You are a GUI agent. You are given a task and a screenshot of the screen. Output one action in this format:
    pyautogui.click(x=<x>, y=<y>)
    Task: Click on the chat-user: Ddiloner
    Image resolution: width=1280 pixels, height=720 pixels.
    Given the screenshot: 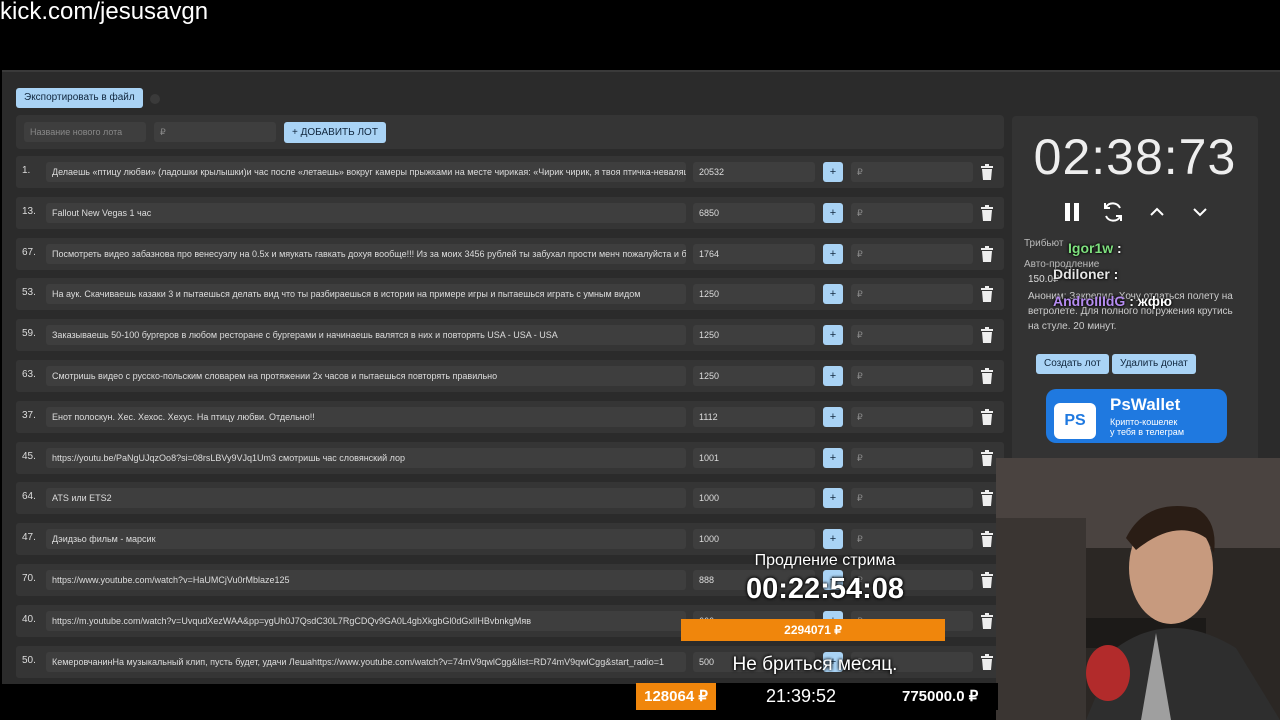 What is the action you would take?
    pyautogui.click(x=1081, y=274)
    